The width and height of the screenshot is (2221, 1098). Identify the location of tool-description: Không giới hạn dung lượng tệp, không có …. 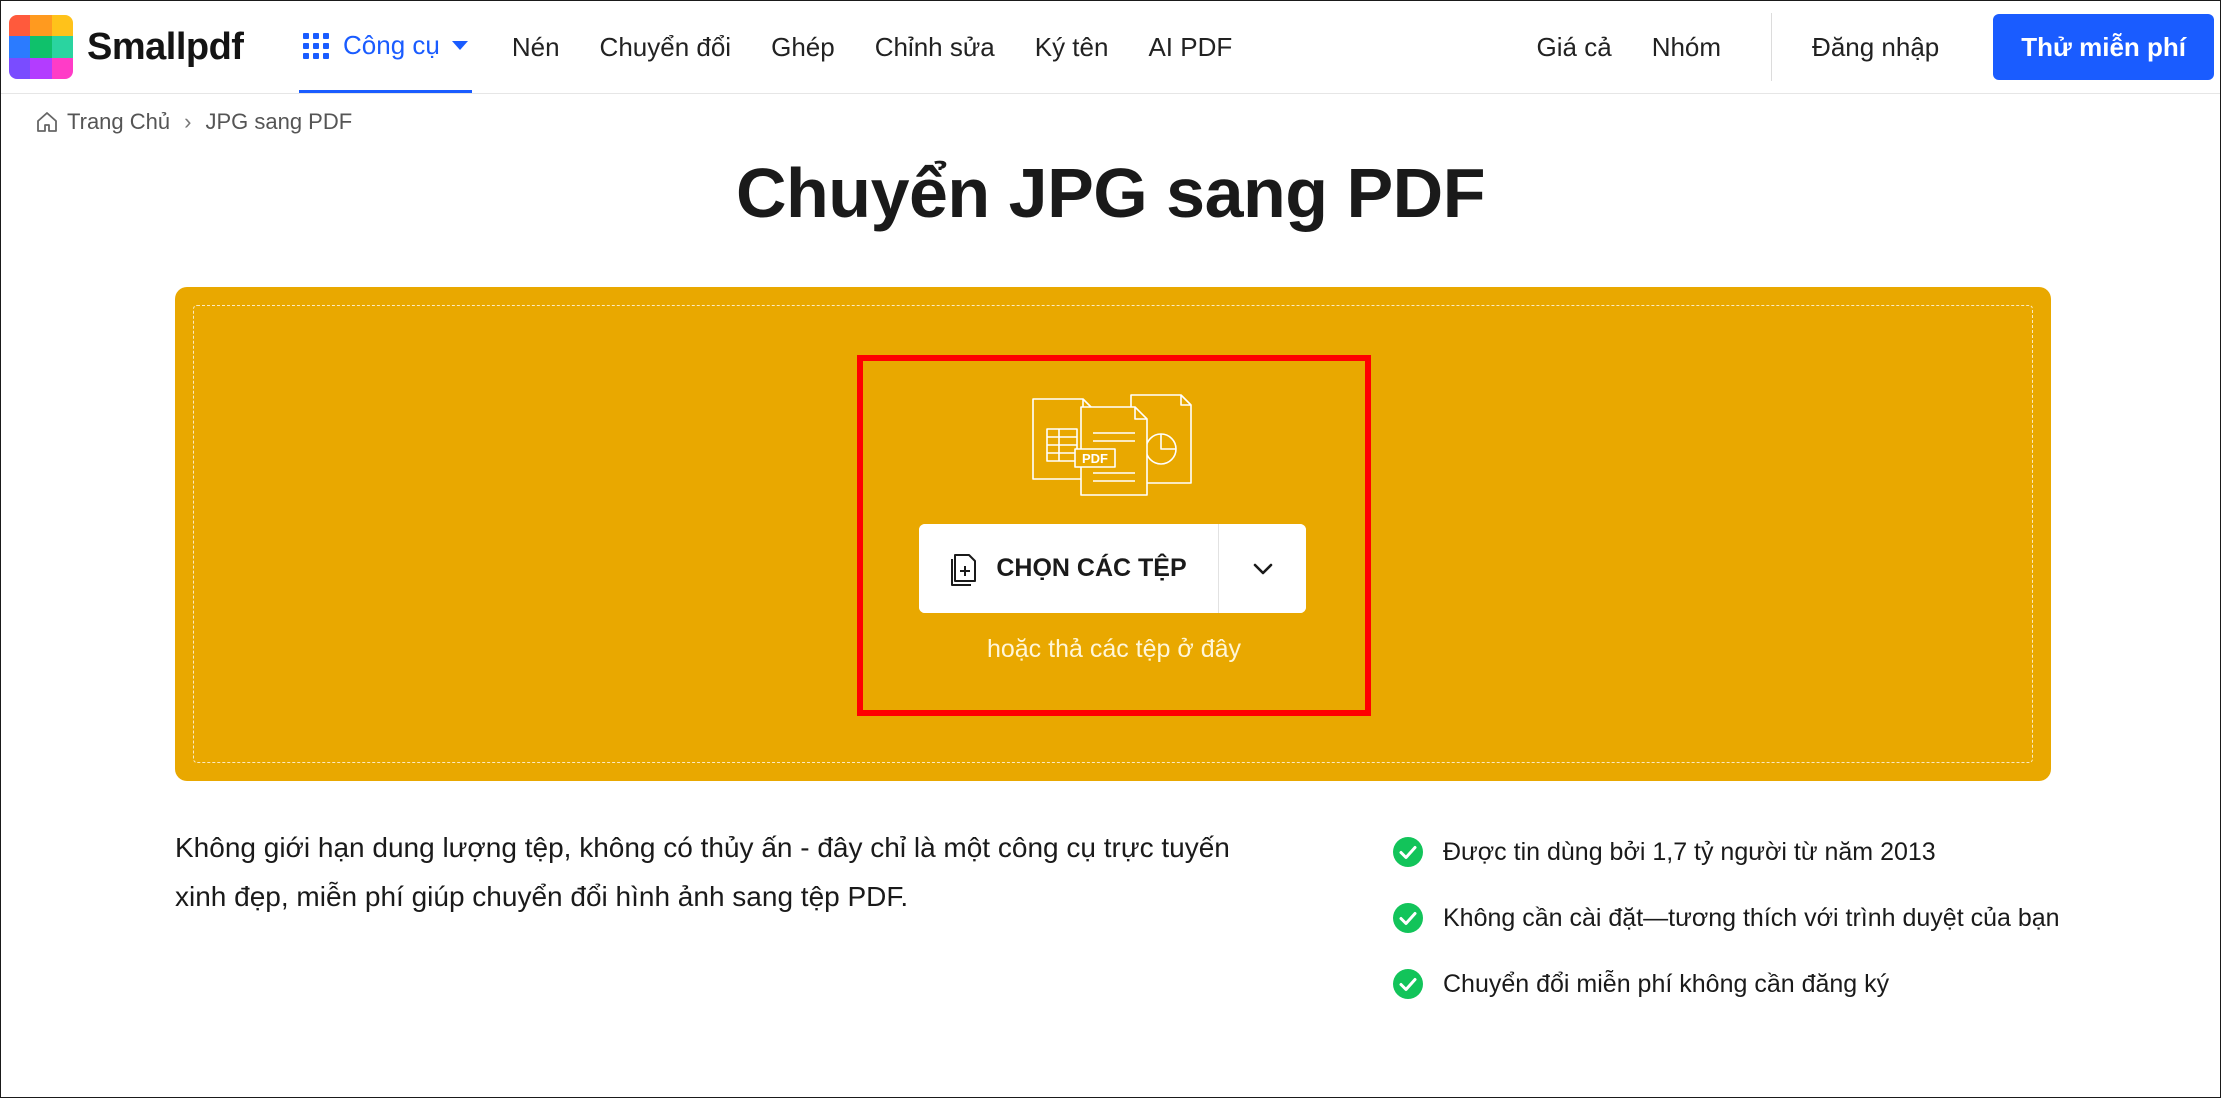
(702, 872).